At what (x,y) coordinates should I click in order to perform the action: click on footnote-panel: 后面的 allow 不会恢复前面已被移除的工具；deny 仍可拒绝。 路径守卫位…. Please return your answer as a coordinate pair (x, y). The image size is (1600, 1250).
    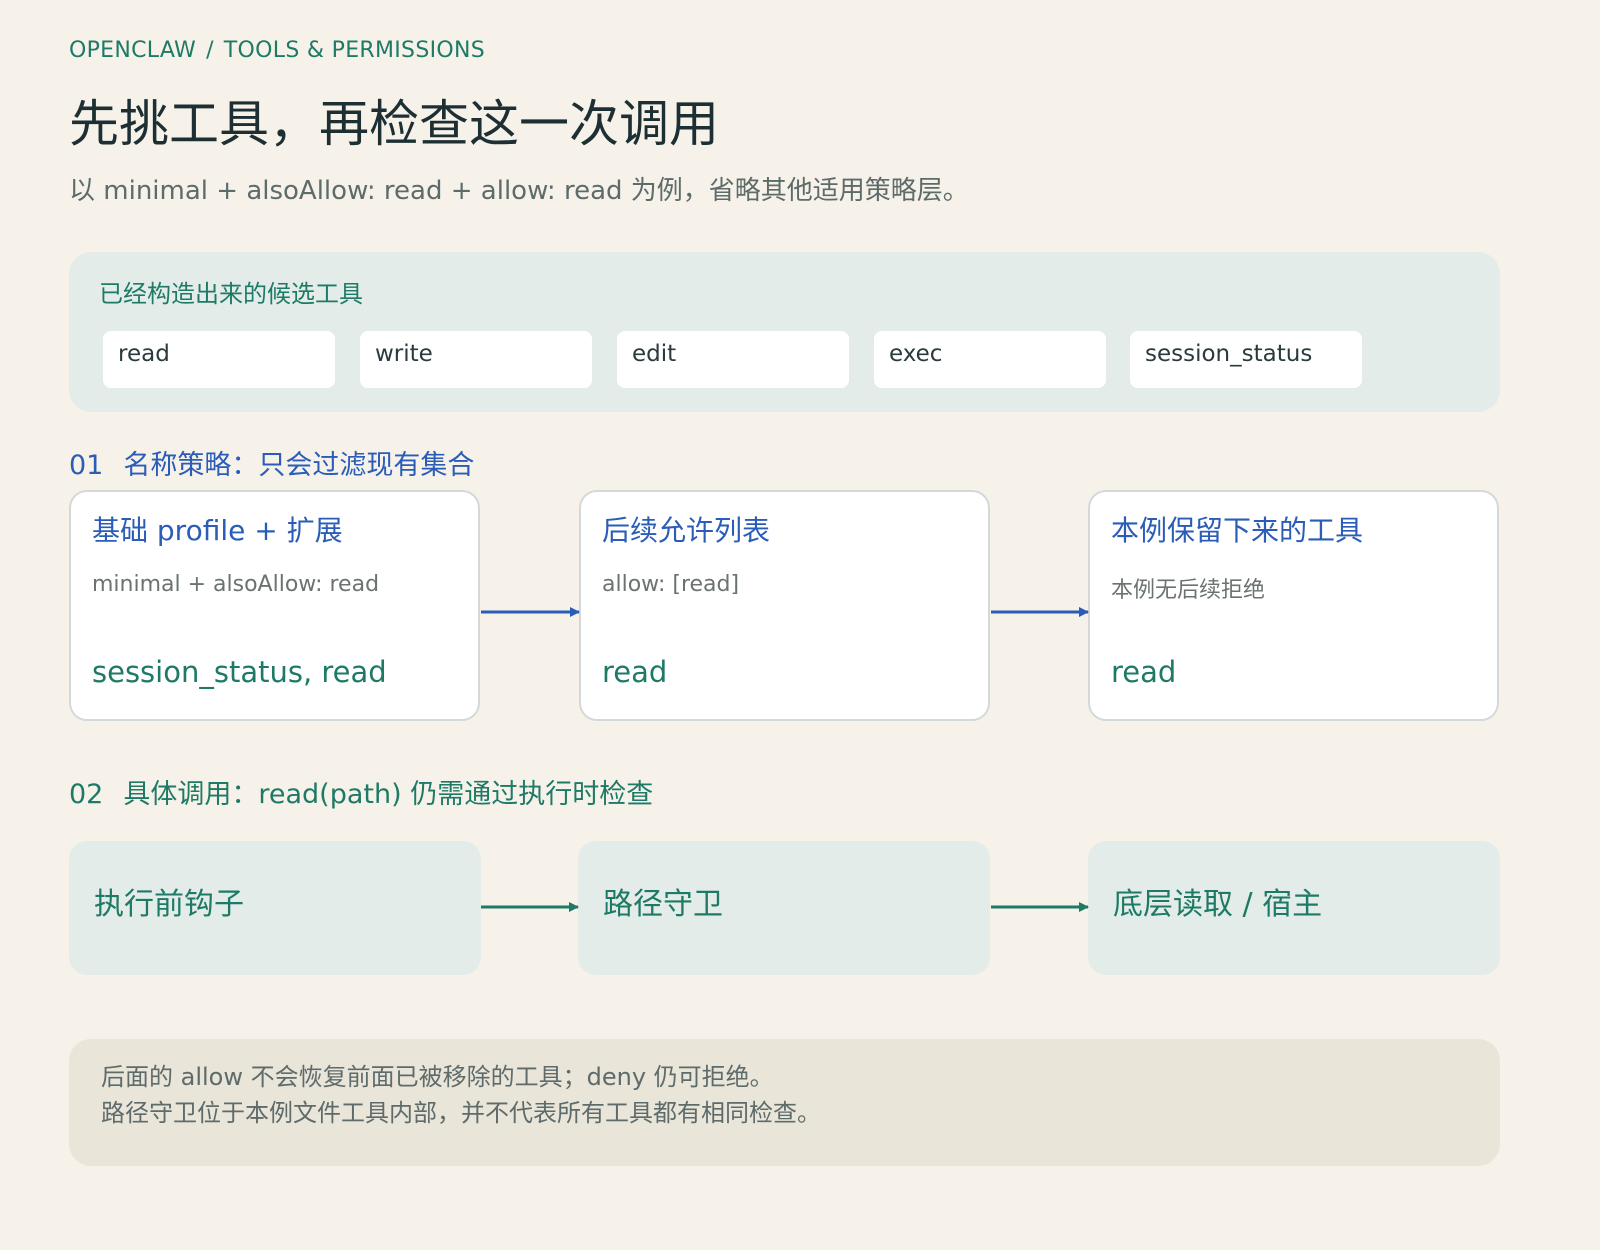
    Looking at the image, I should click on (784, 1102).